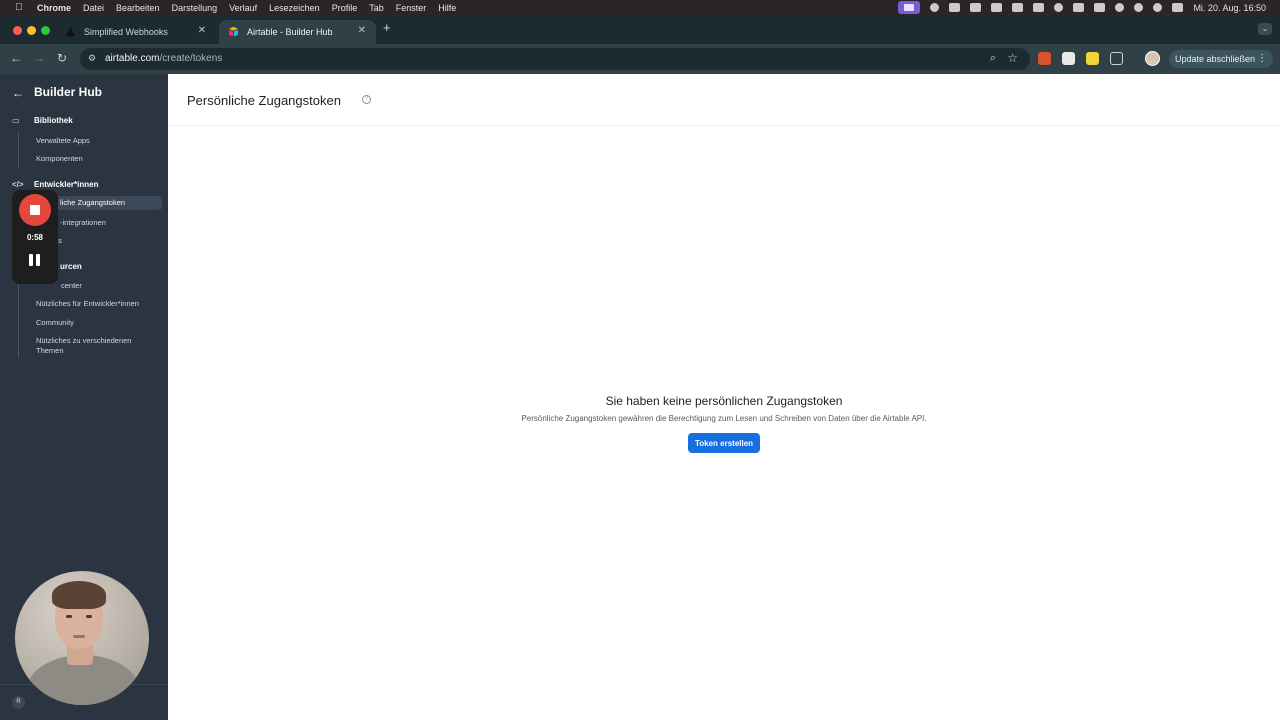  I want to click on app-status-icon, so click(955, 7).